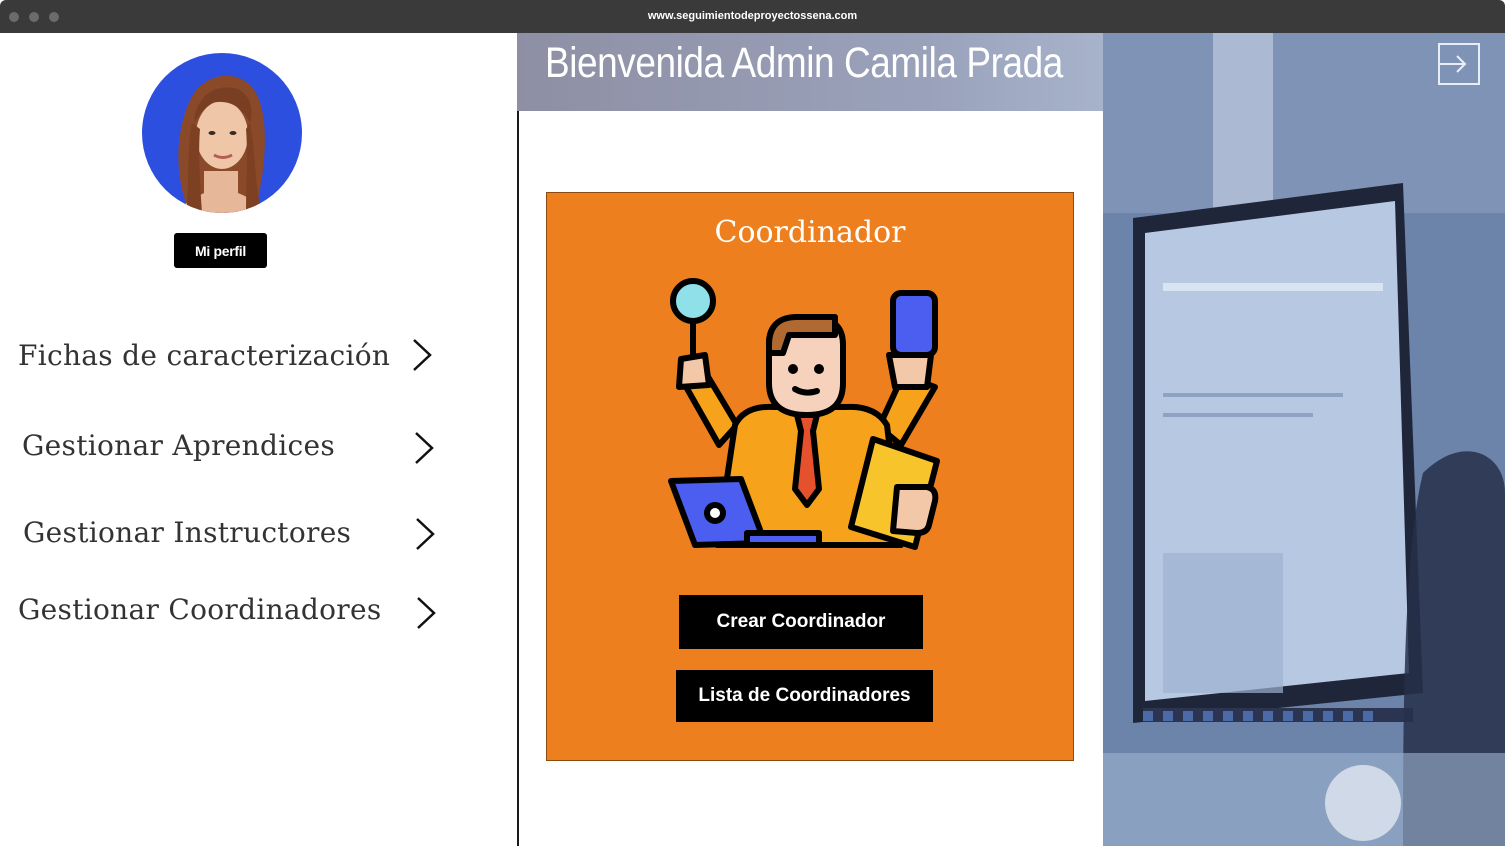  I want to click on browser-chrome: www.seguimientodeproyectossena.com, so click(752, 16).